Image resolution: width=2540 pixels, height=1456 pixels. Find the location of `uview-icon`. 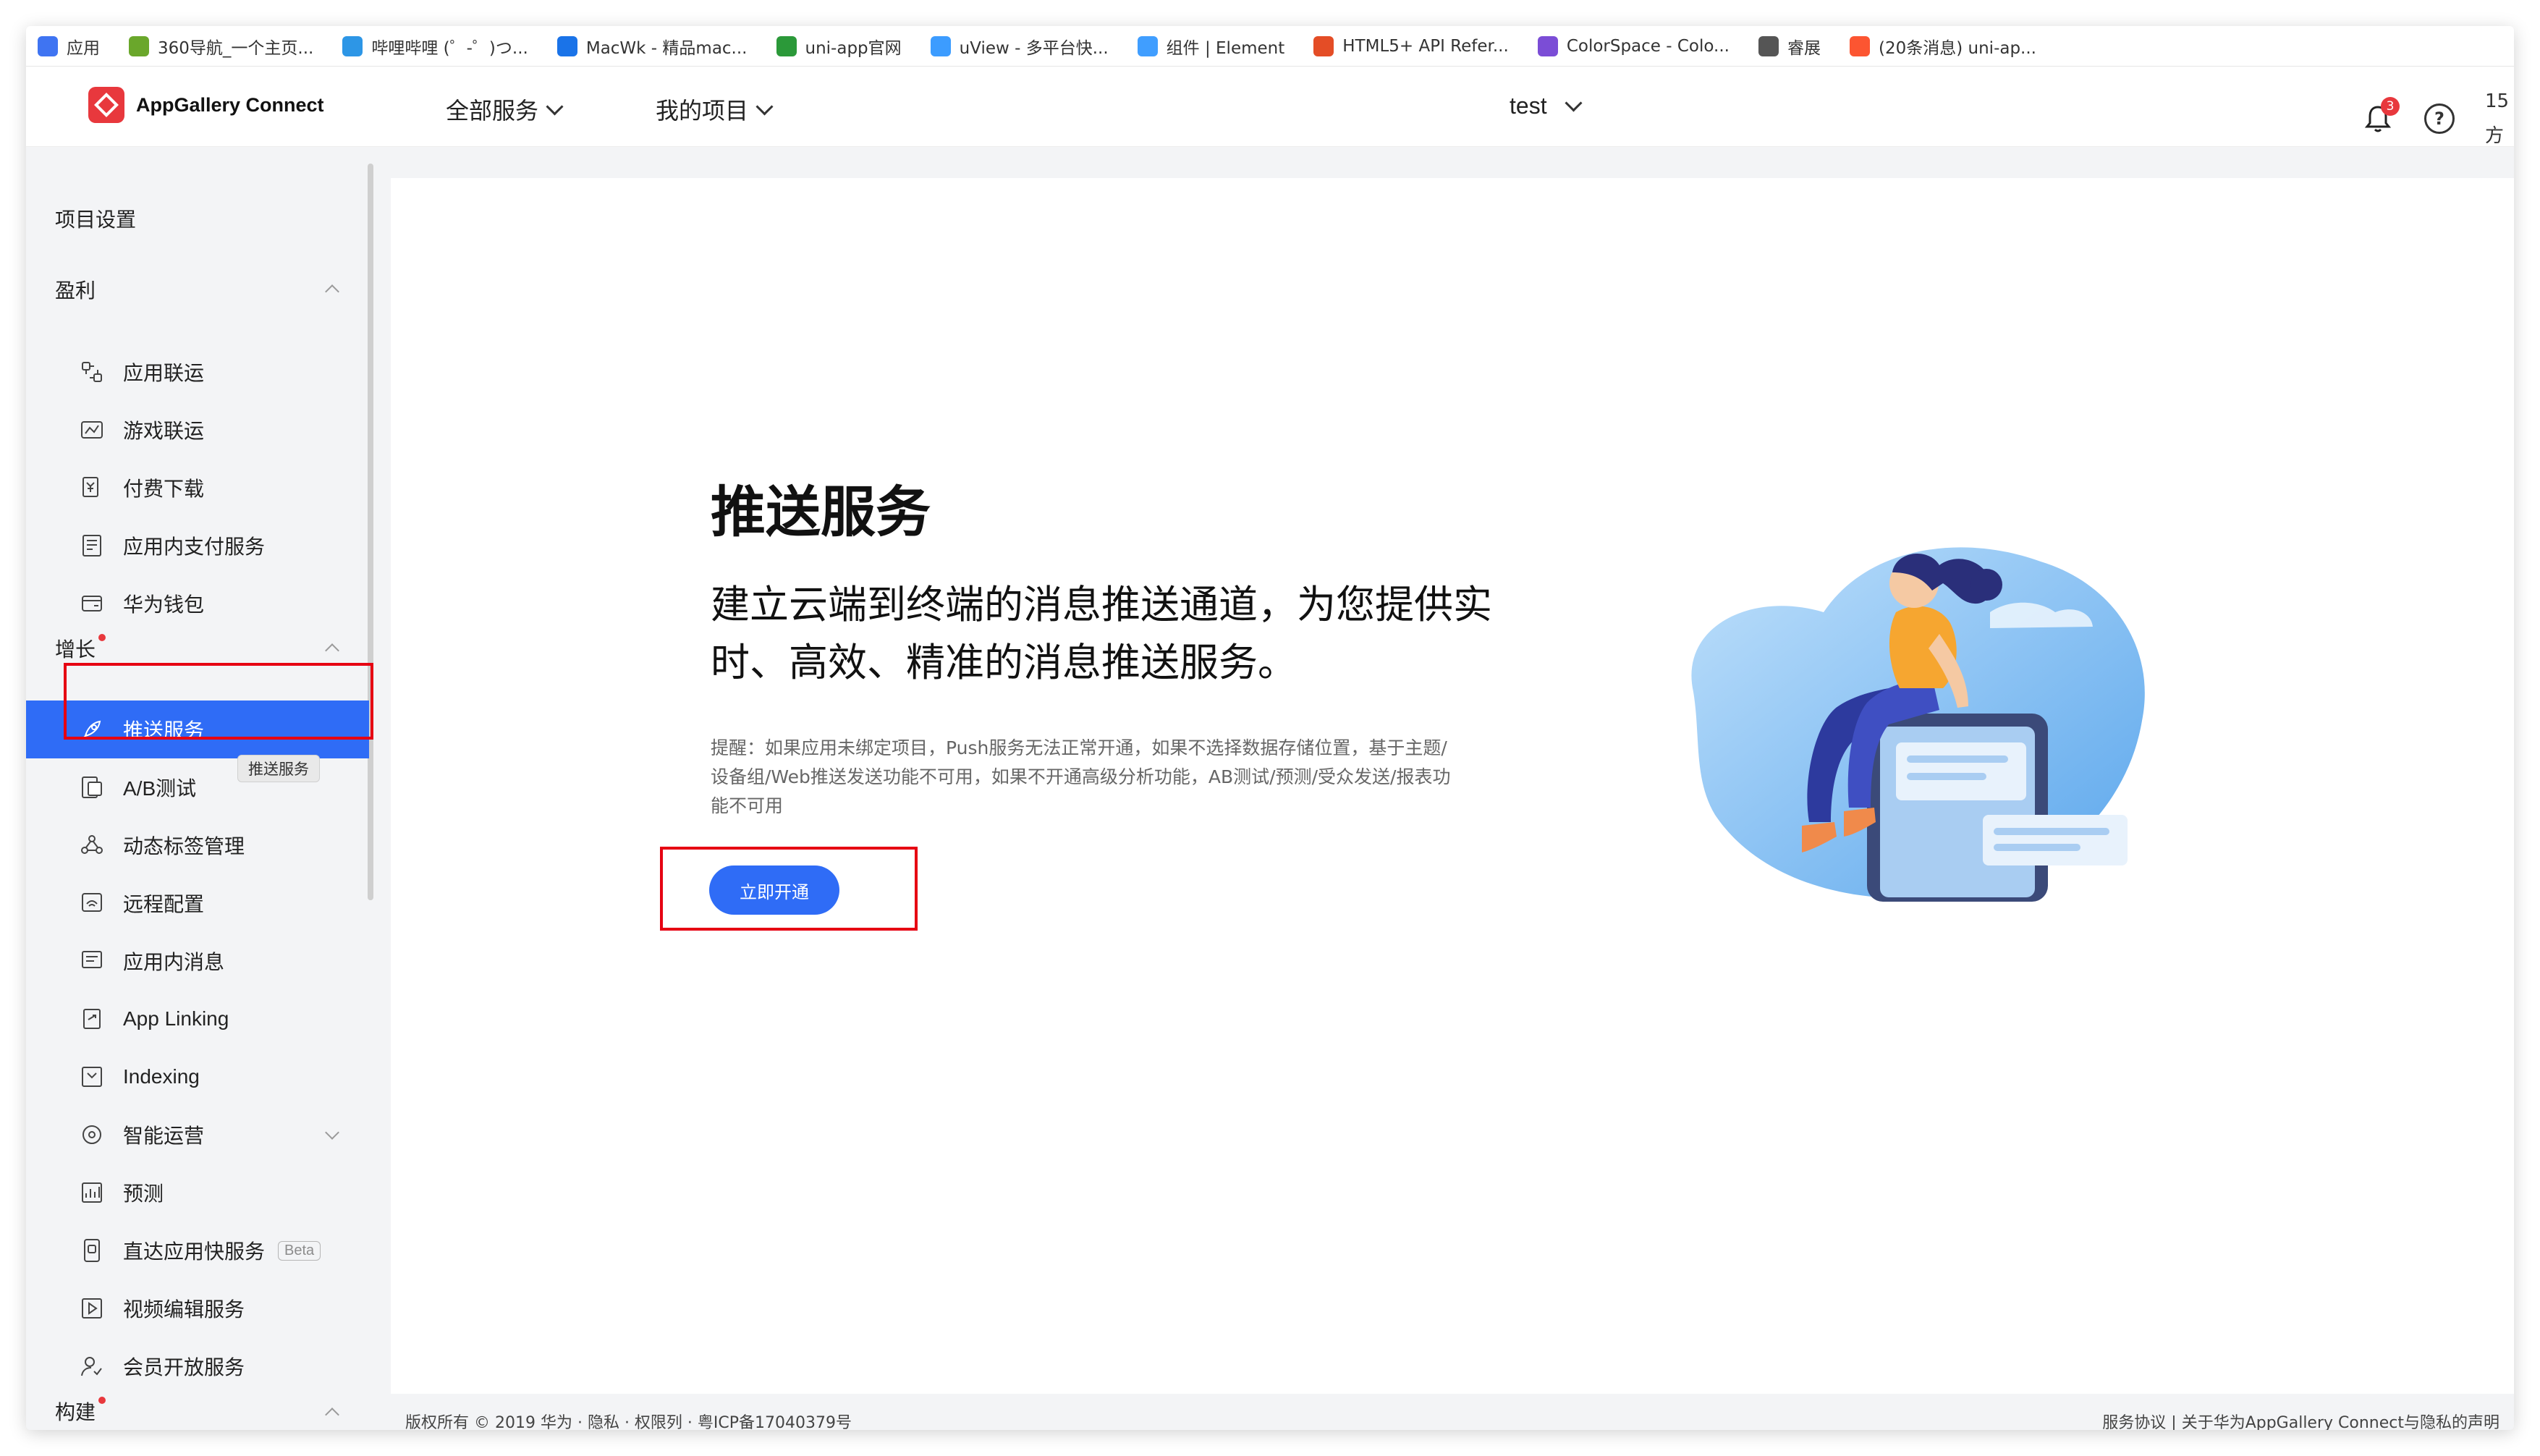

uview-icon is located at coordinates (940, 45).